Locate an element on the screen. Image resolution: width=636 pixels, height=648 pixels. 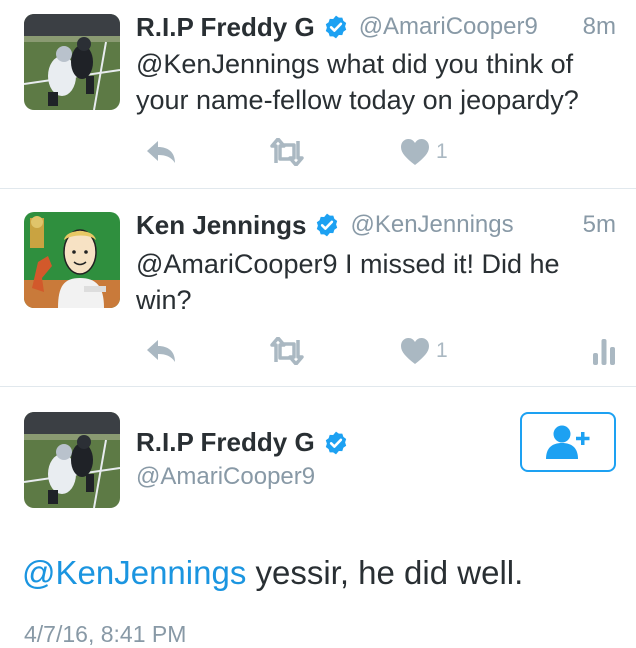
display-name: Ken Jennings is located at coordinates (221, 225).